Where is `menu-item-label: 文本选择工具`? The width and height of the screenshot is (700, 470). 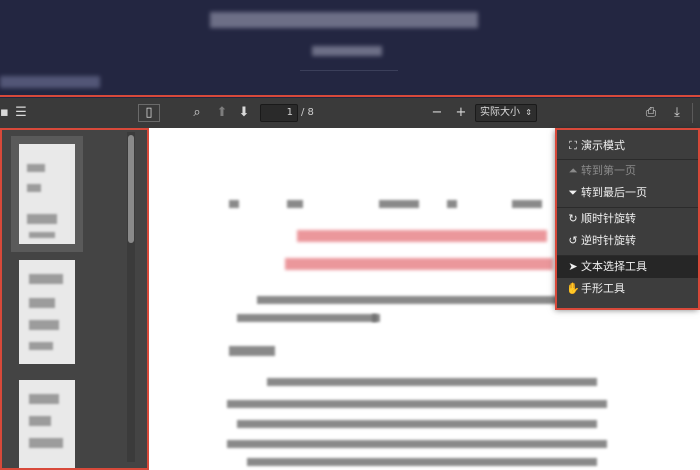 menu-item-label: 文本选择工具 is located at coordinates (614, 266).